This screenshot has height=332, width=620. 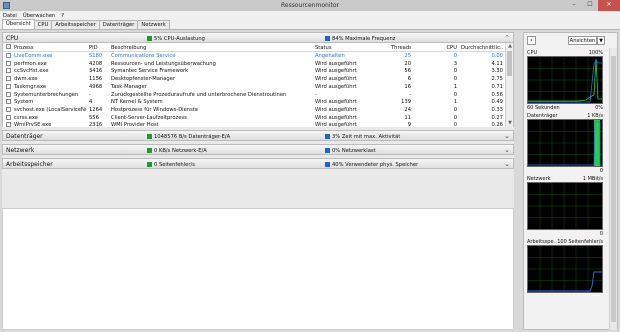 I want to click on cell-threads: -, so click(x=410, y=94).